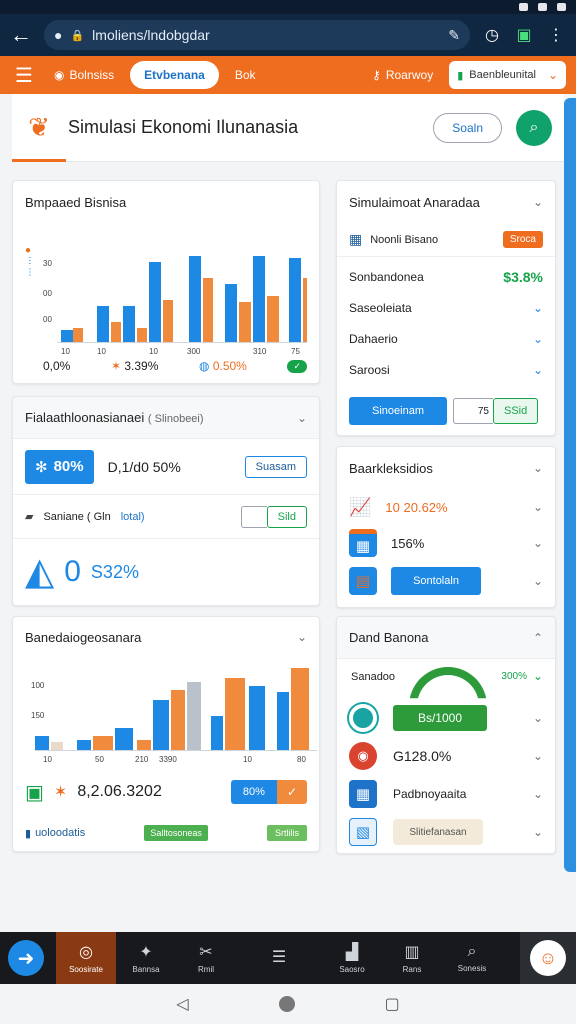  I want to click on people-icon: ✦, so click(146, 952).